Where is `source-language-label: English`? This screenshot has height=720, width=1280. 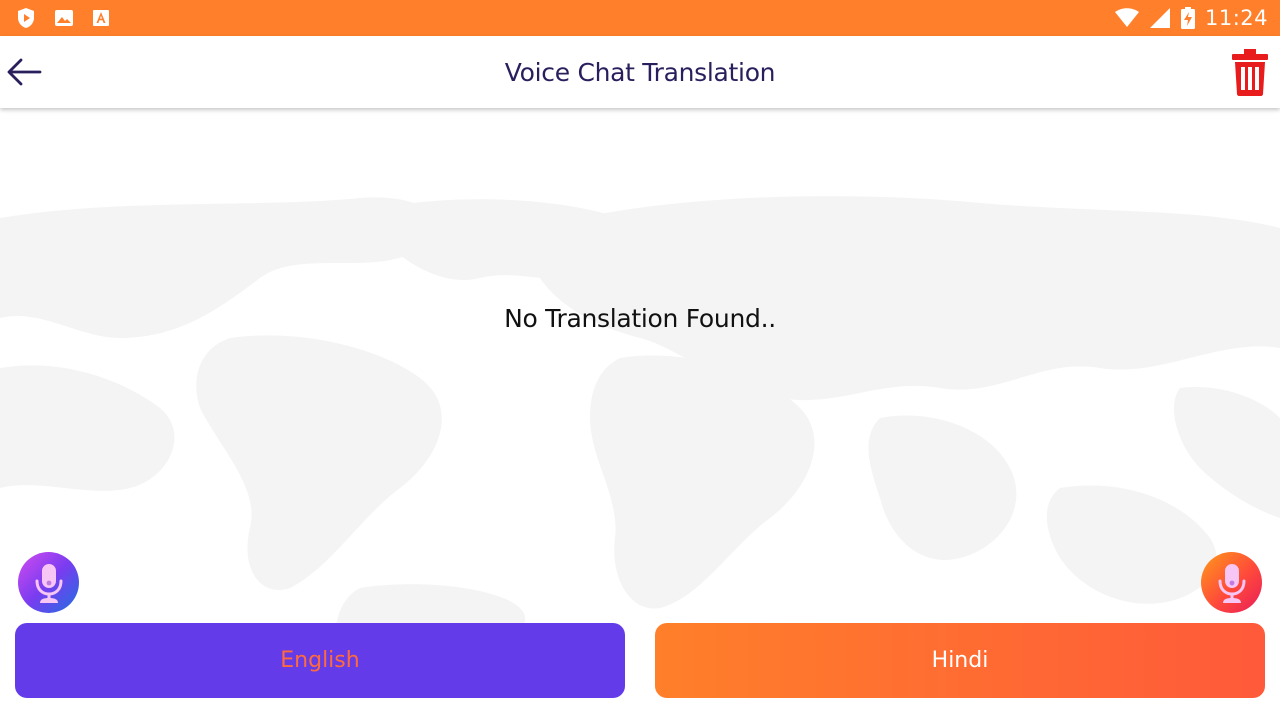 source-language-label: English is located at coordinates (320, 660).